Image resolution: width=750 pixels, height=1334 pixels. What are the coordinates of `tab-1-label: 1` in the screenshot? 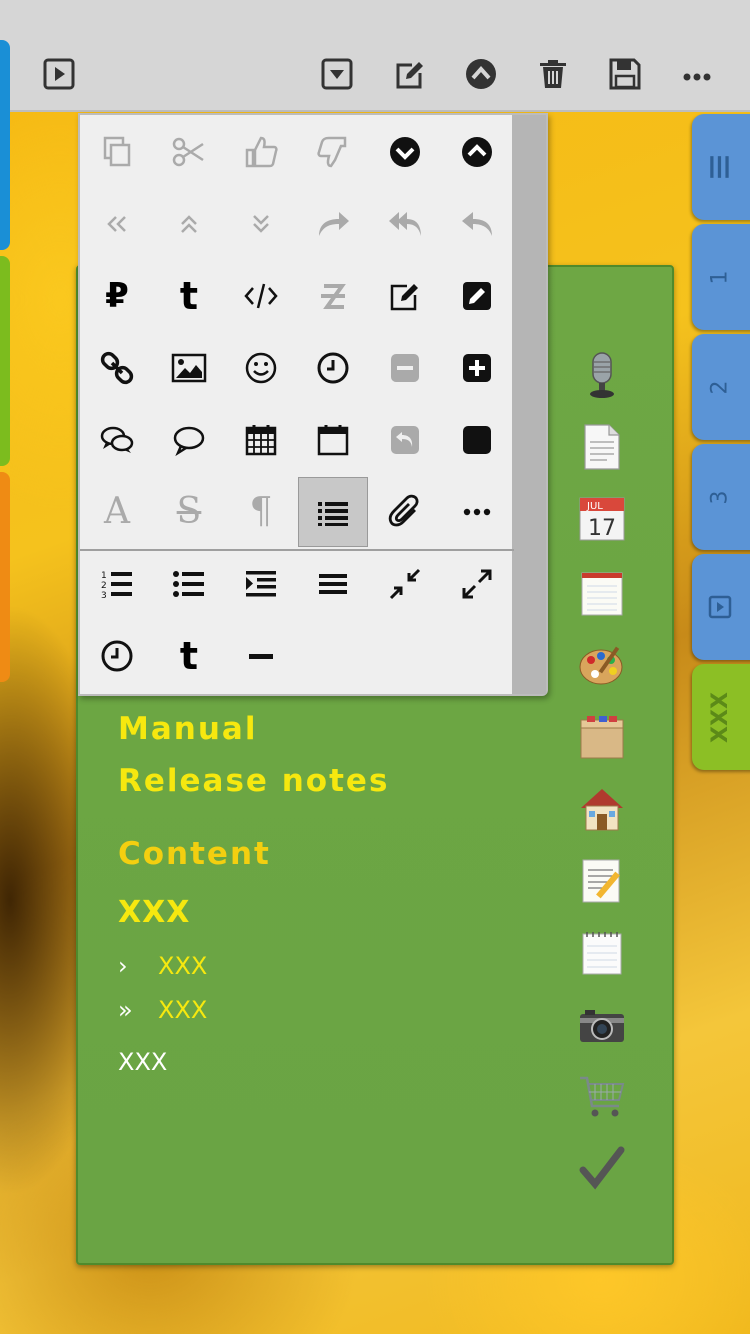 It's located at (720, 277).